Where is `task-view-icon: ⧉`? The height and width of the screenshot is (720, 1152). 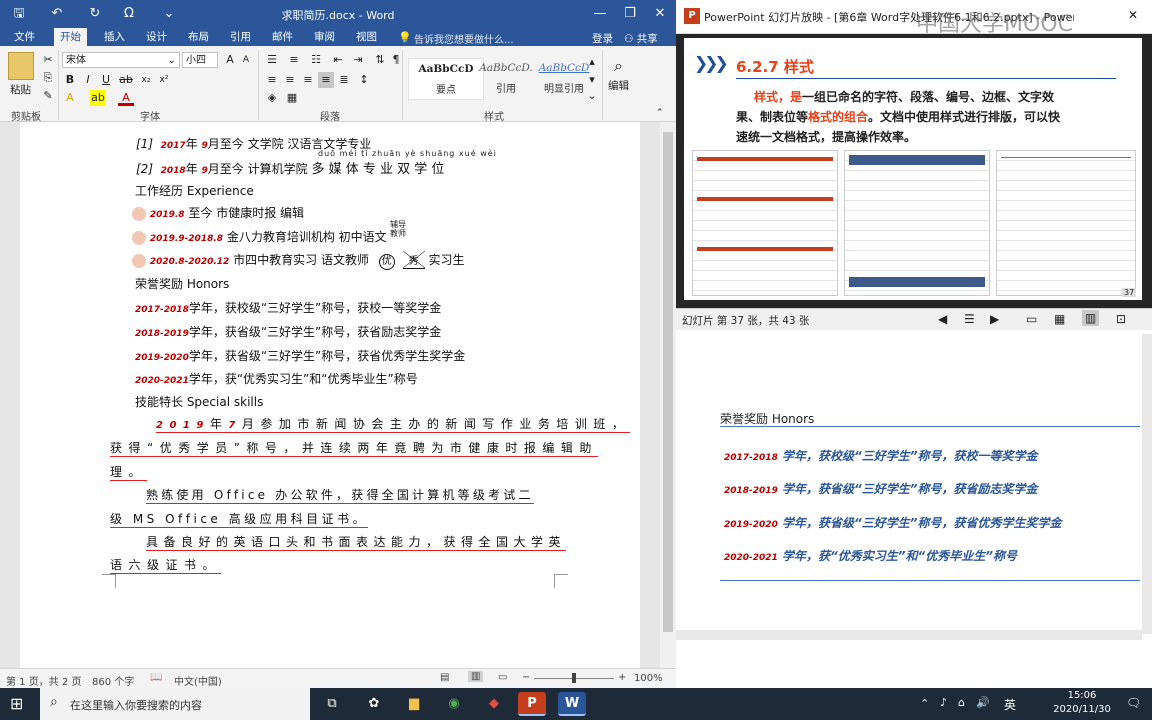 task-view-icon: ⧉ is located at coordinates (332, 704).